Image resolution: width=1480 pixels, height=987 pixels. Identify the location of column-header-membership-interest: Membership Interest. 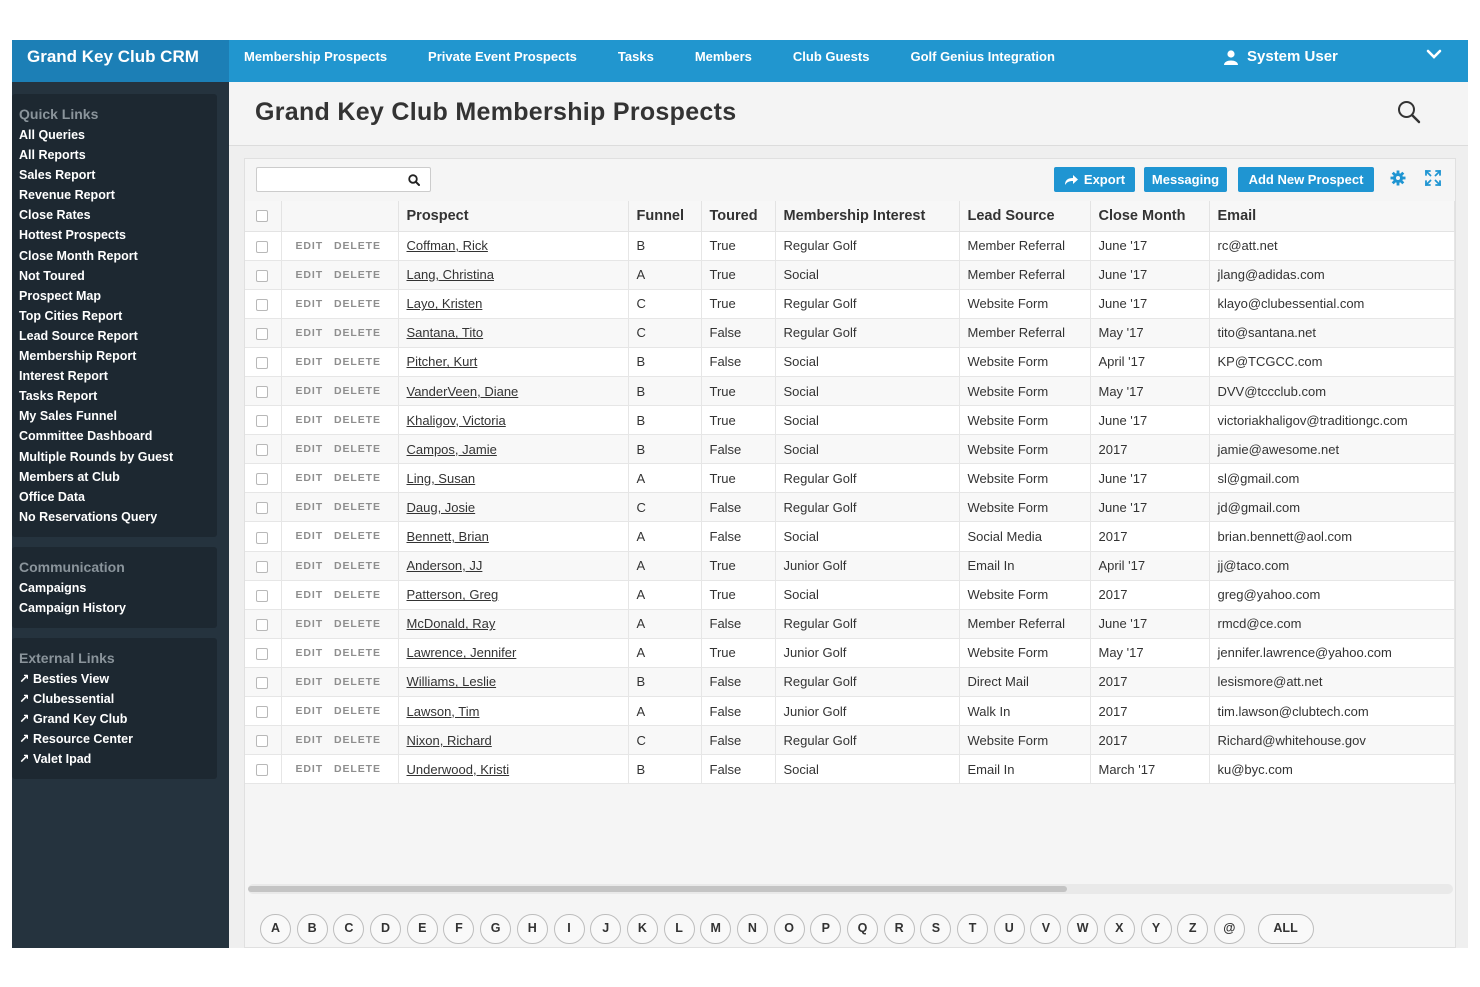
(867, 216).